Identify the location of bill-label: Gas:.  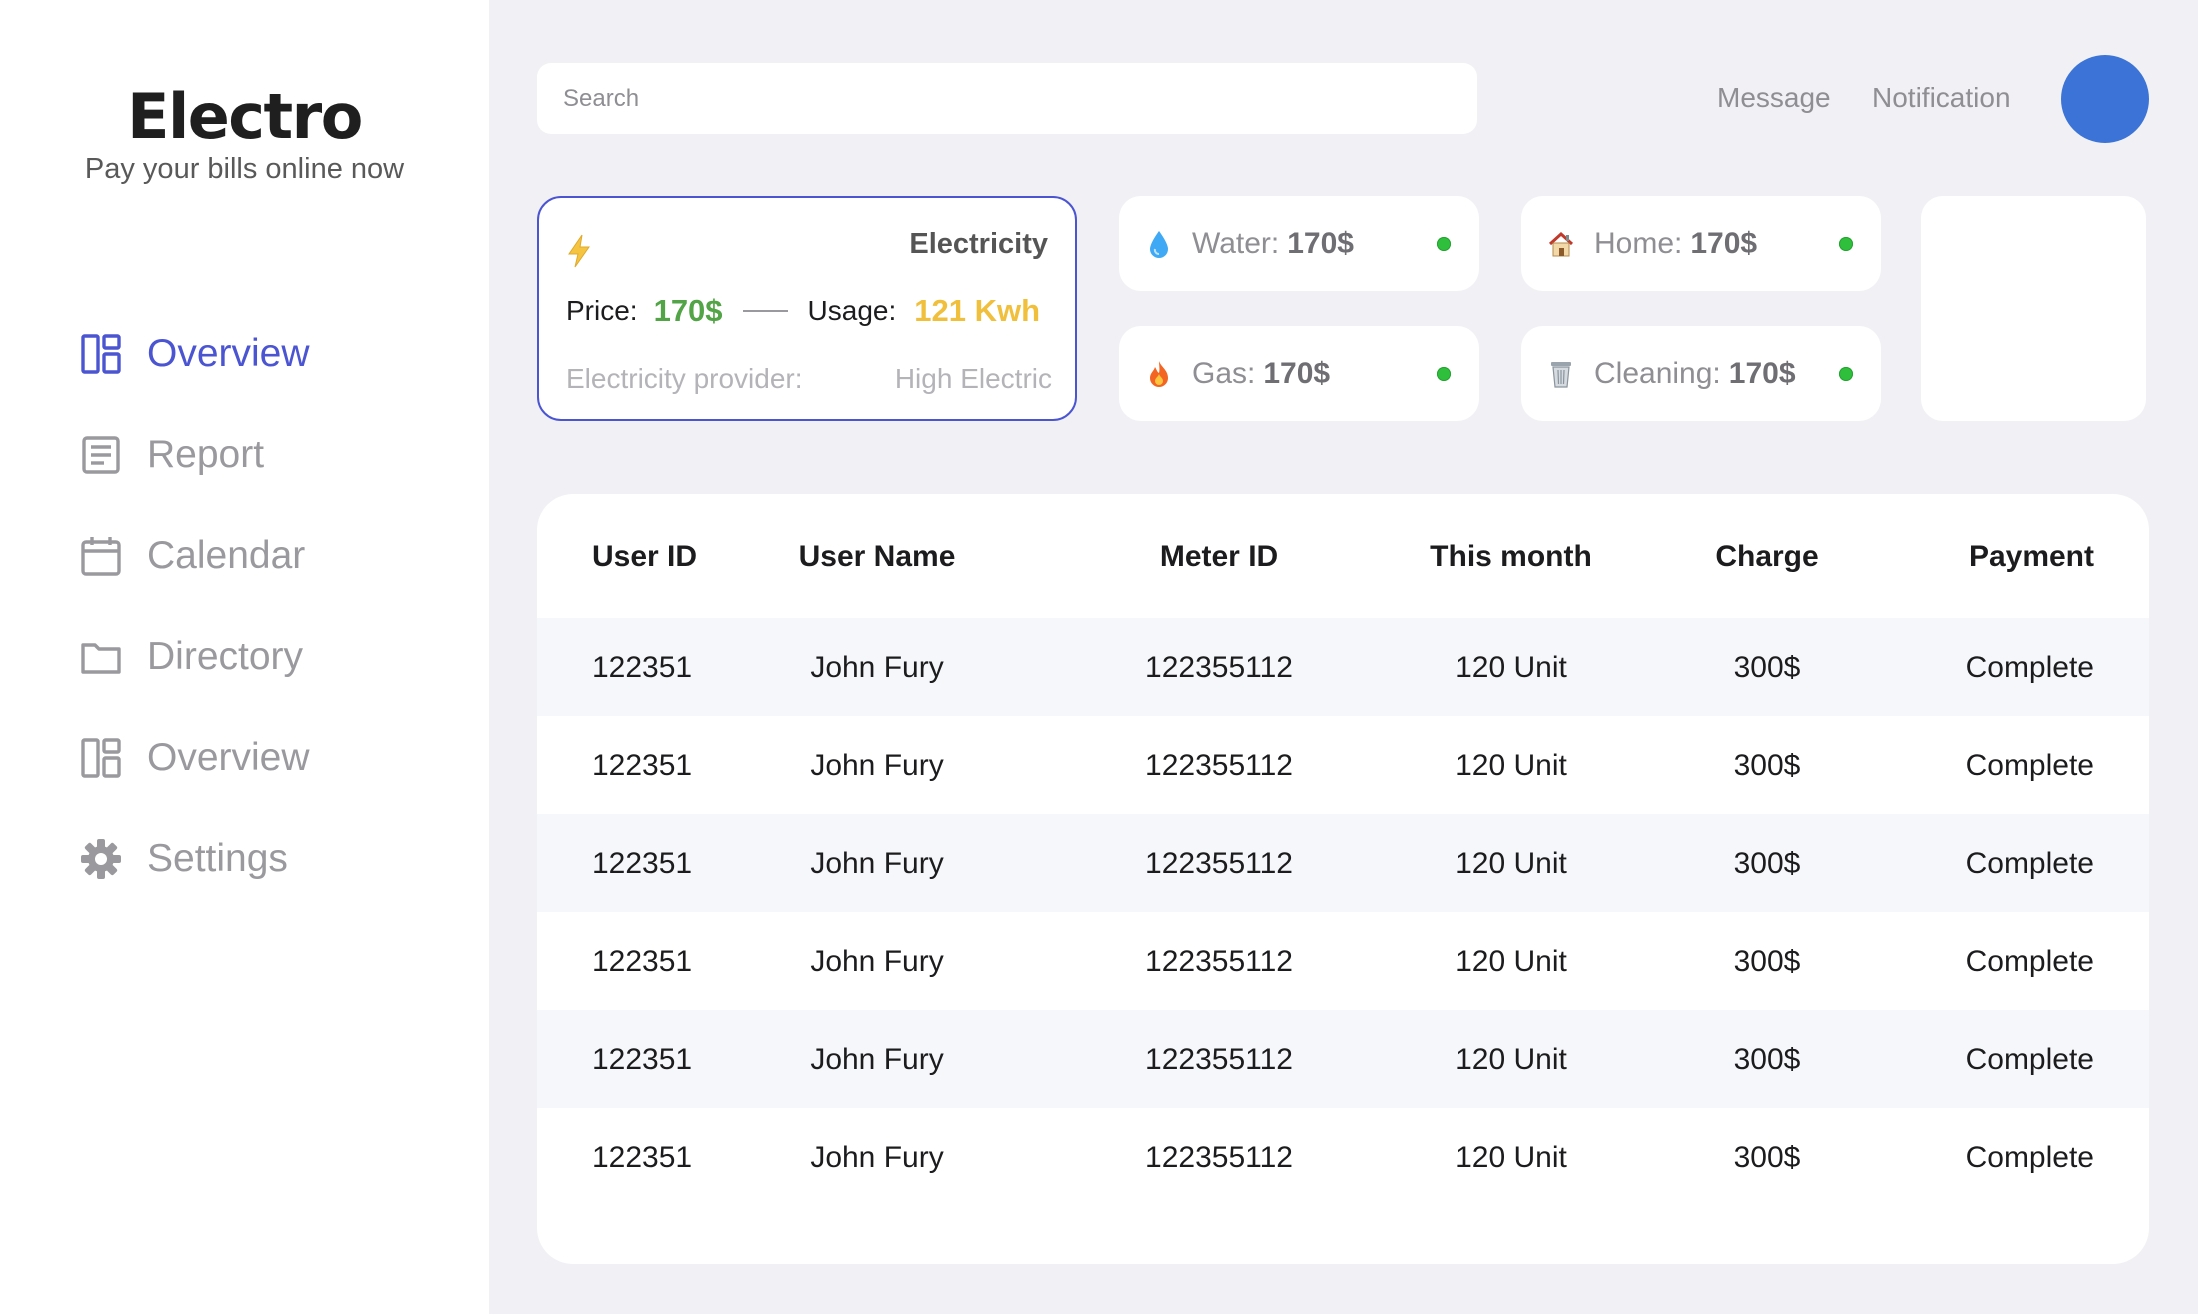
(1224, 373).